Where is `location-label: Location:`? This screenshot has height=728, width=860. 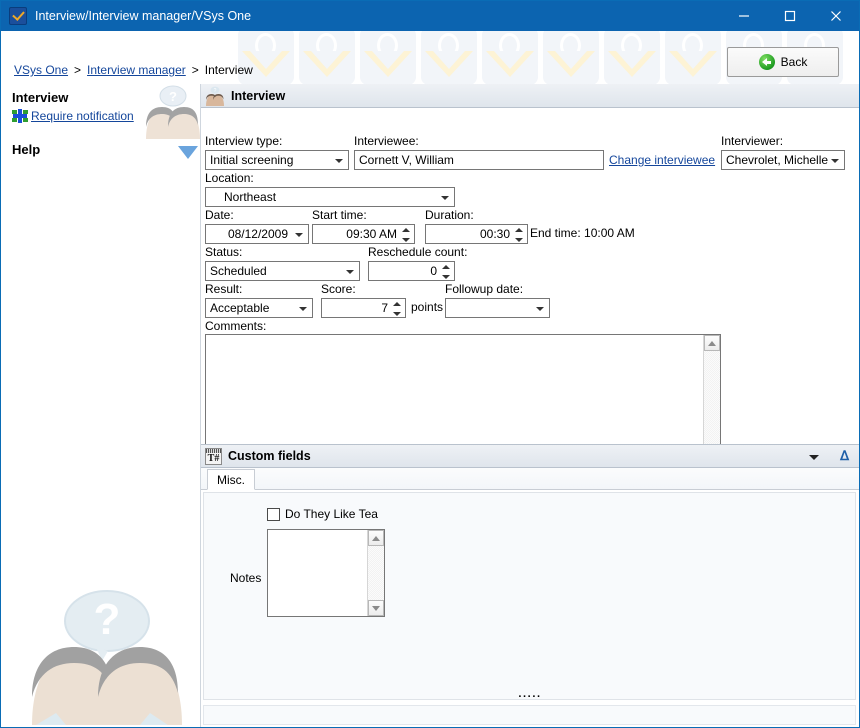
location-label: Location: is located at coordinates (229, 178).